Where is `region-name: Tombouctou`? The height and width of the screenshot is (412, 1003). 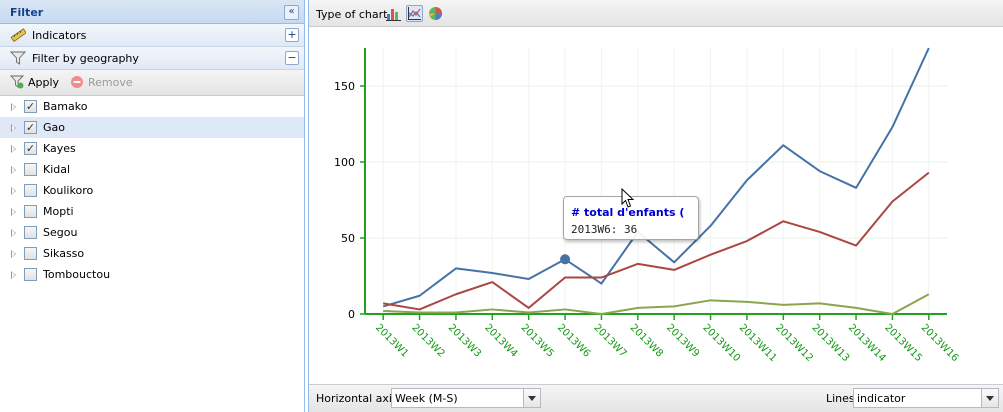 region-name: Tombouctou is located at coordinates (77, 274).